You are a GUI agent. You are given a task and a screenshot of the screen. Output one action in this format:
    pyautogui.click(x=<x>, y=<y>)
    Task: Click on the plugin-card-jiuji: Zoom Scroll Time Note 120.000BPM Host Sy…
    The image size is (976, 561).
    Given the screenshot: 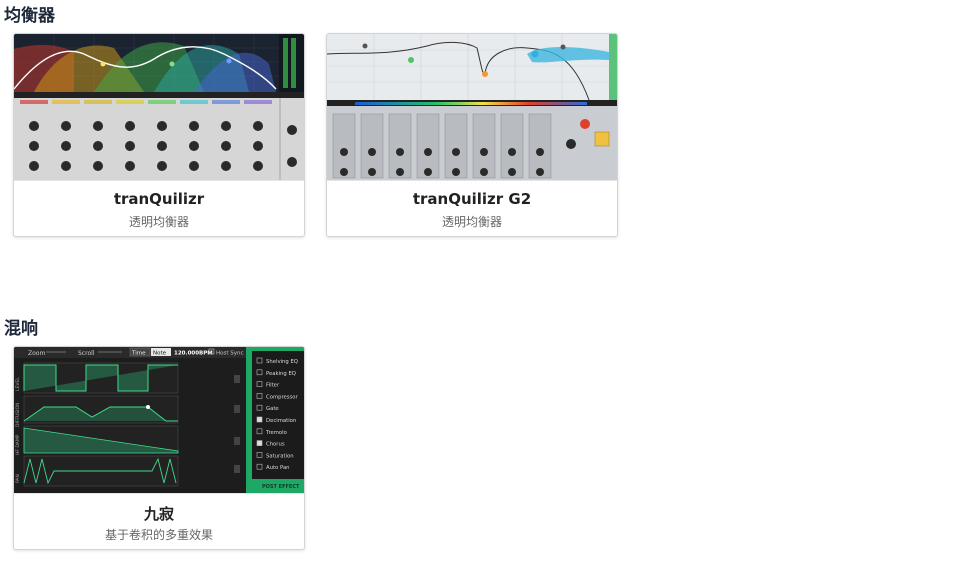 What is the action you would take?
    pyautogui.click(x=159, y=448)
    